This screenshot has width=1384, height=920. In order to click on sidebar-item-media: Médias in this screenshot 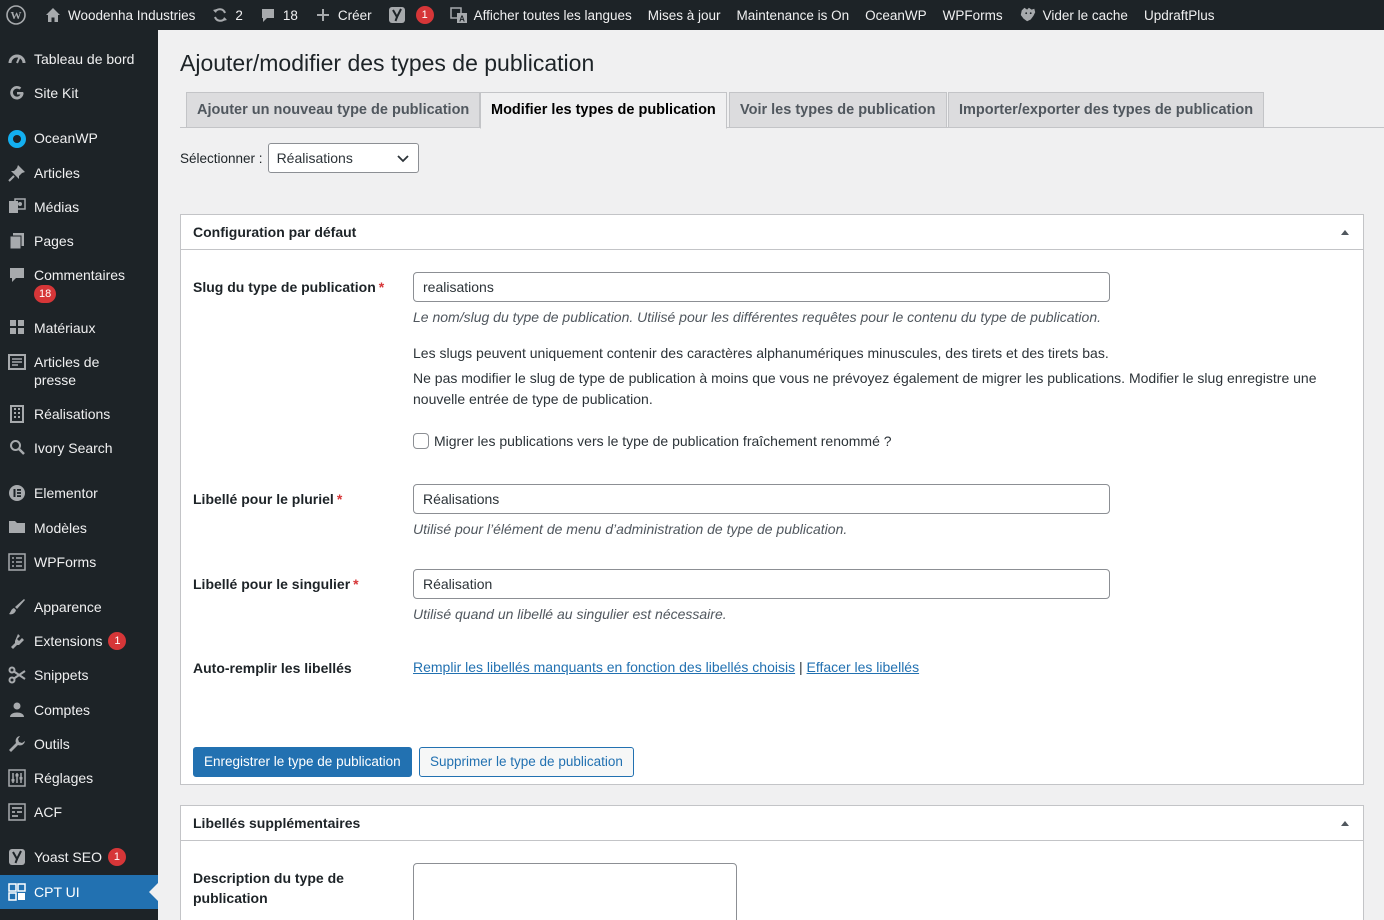, I will do `click(79, 207)`.